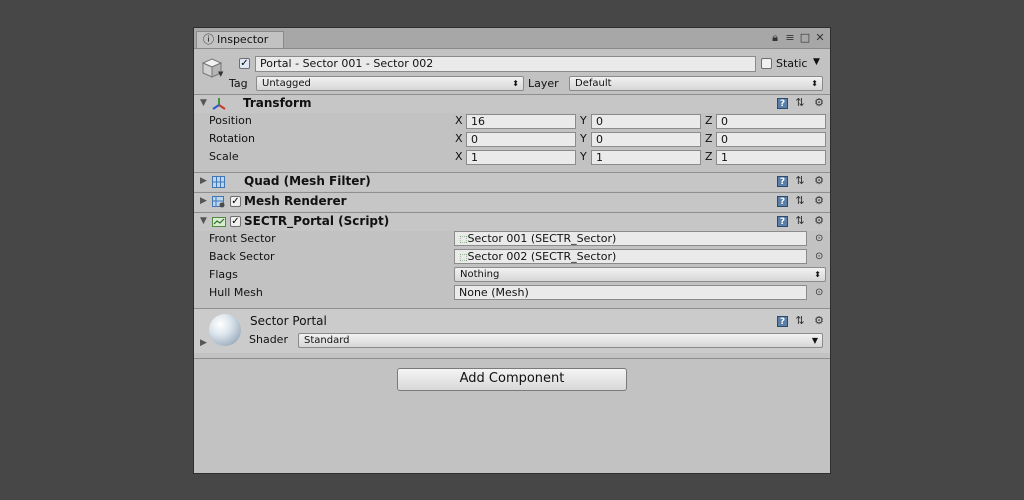 The image size is (1024, 500). What do you see at coordinates (543, 83) in the screenshot?
I see `layer-label: Layer` at bounding box center [543, 83].